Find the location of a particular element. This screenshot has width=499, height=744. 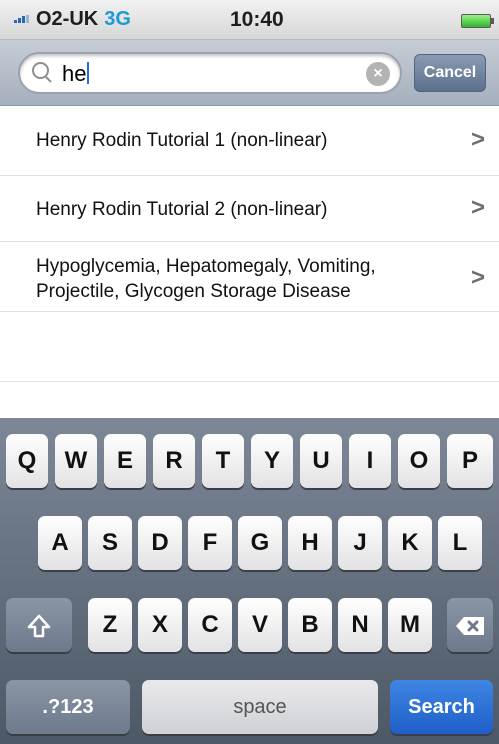

space-key: space is located at coordinates (260, 707).